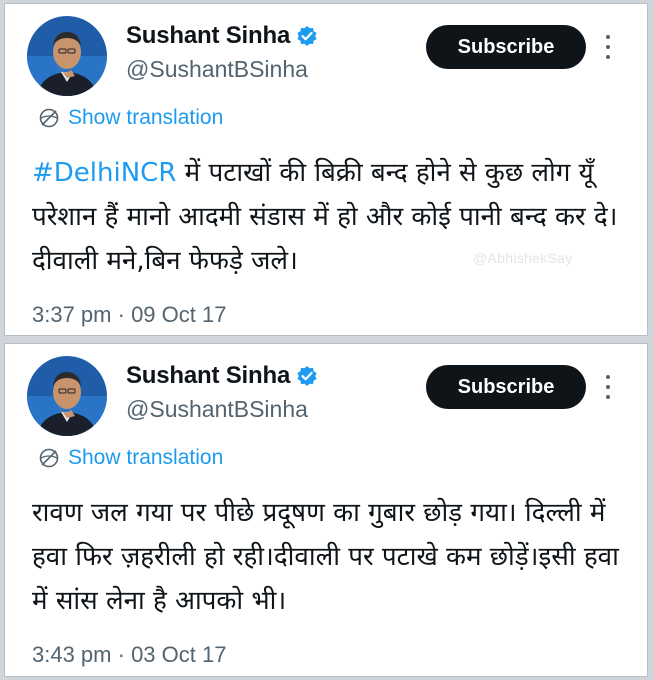 This screenshot has width=654, height=680. I want to click on tweet-date: 03 Oct 17, so click(178, 654).